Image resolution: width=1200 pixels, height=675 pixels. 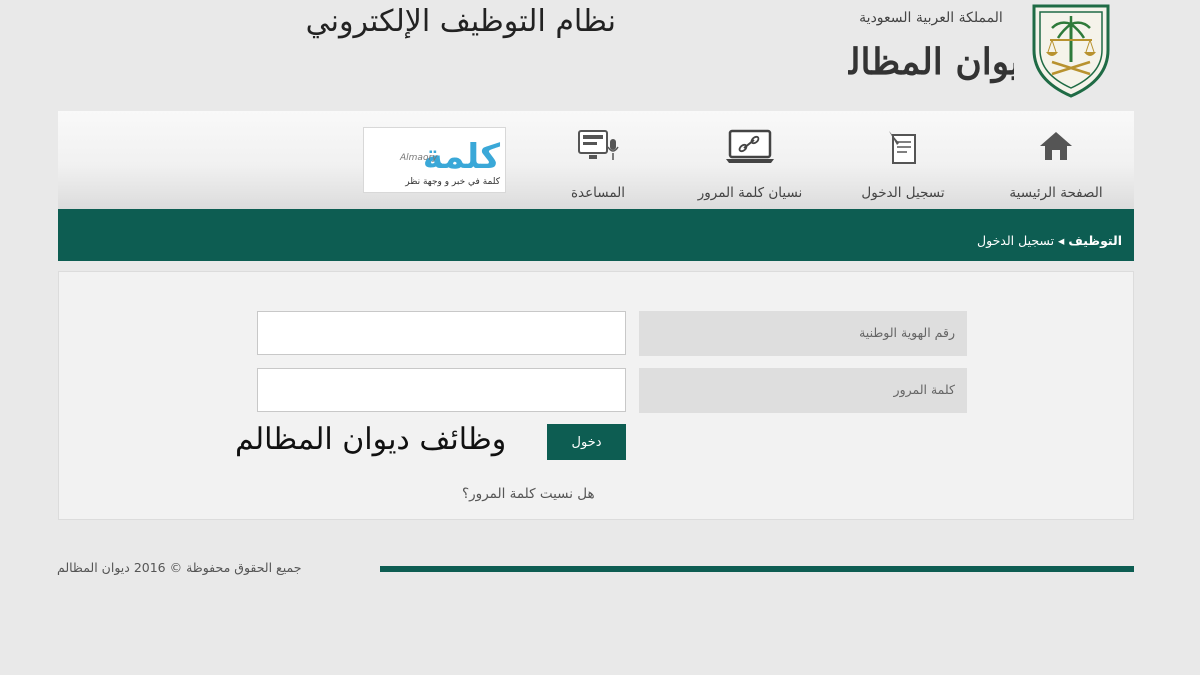 I want to click on password-label: كلمة المرور, so click(x=803, y=390).